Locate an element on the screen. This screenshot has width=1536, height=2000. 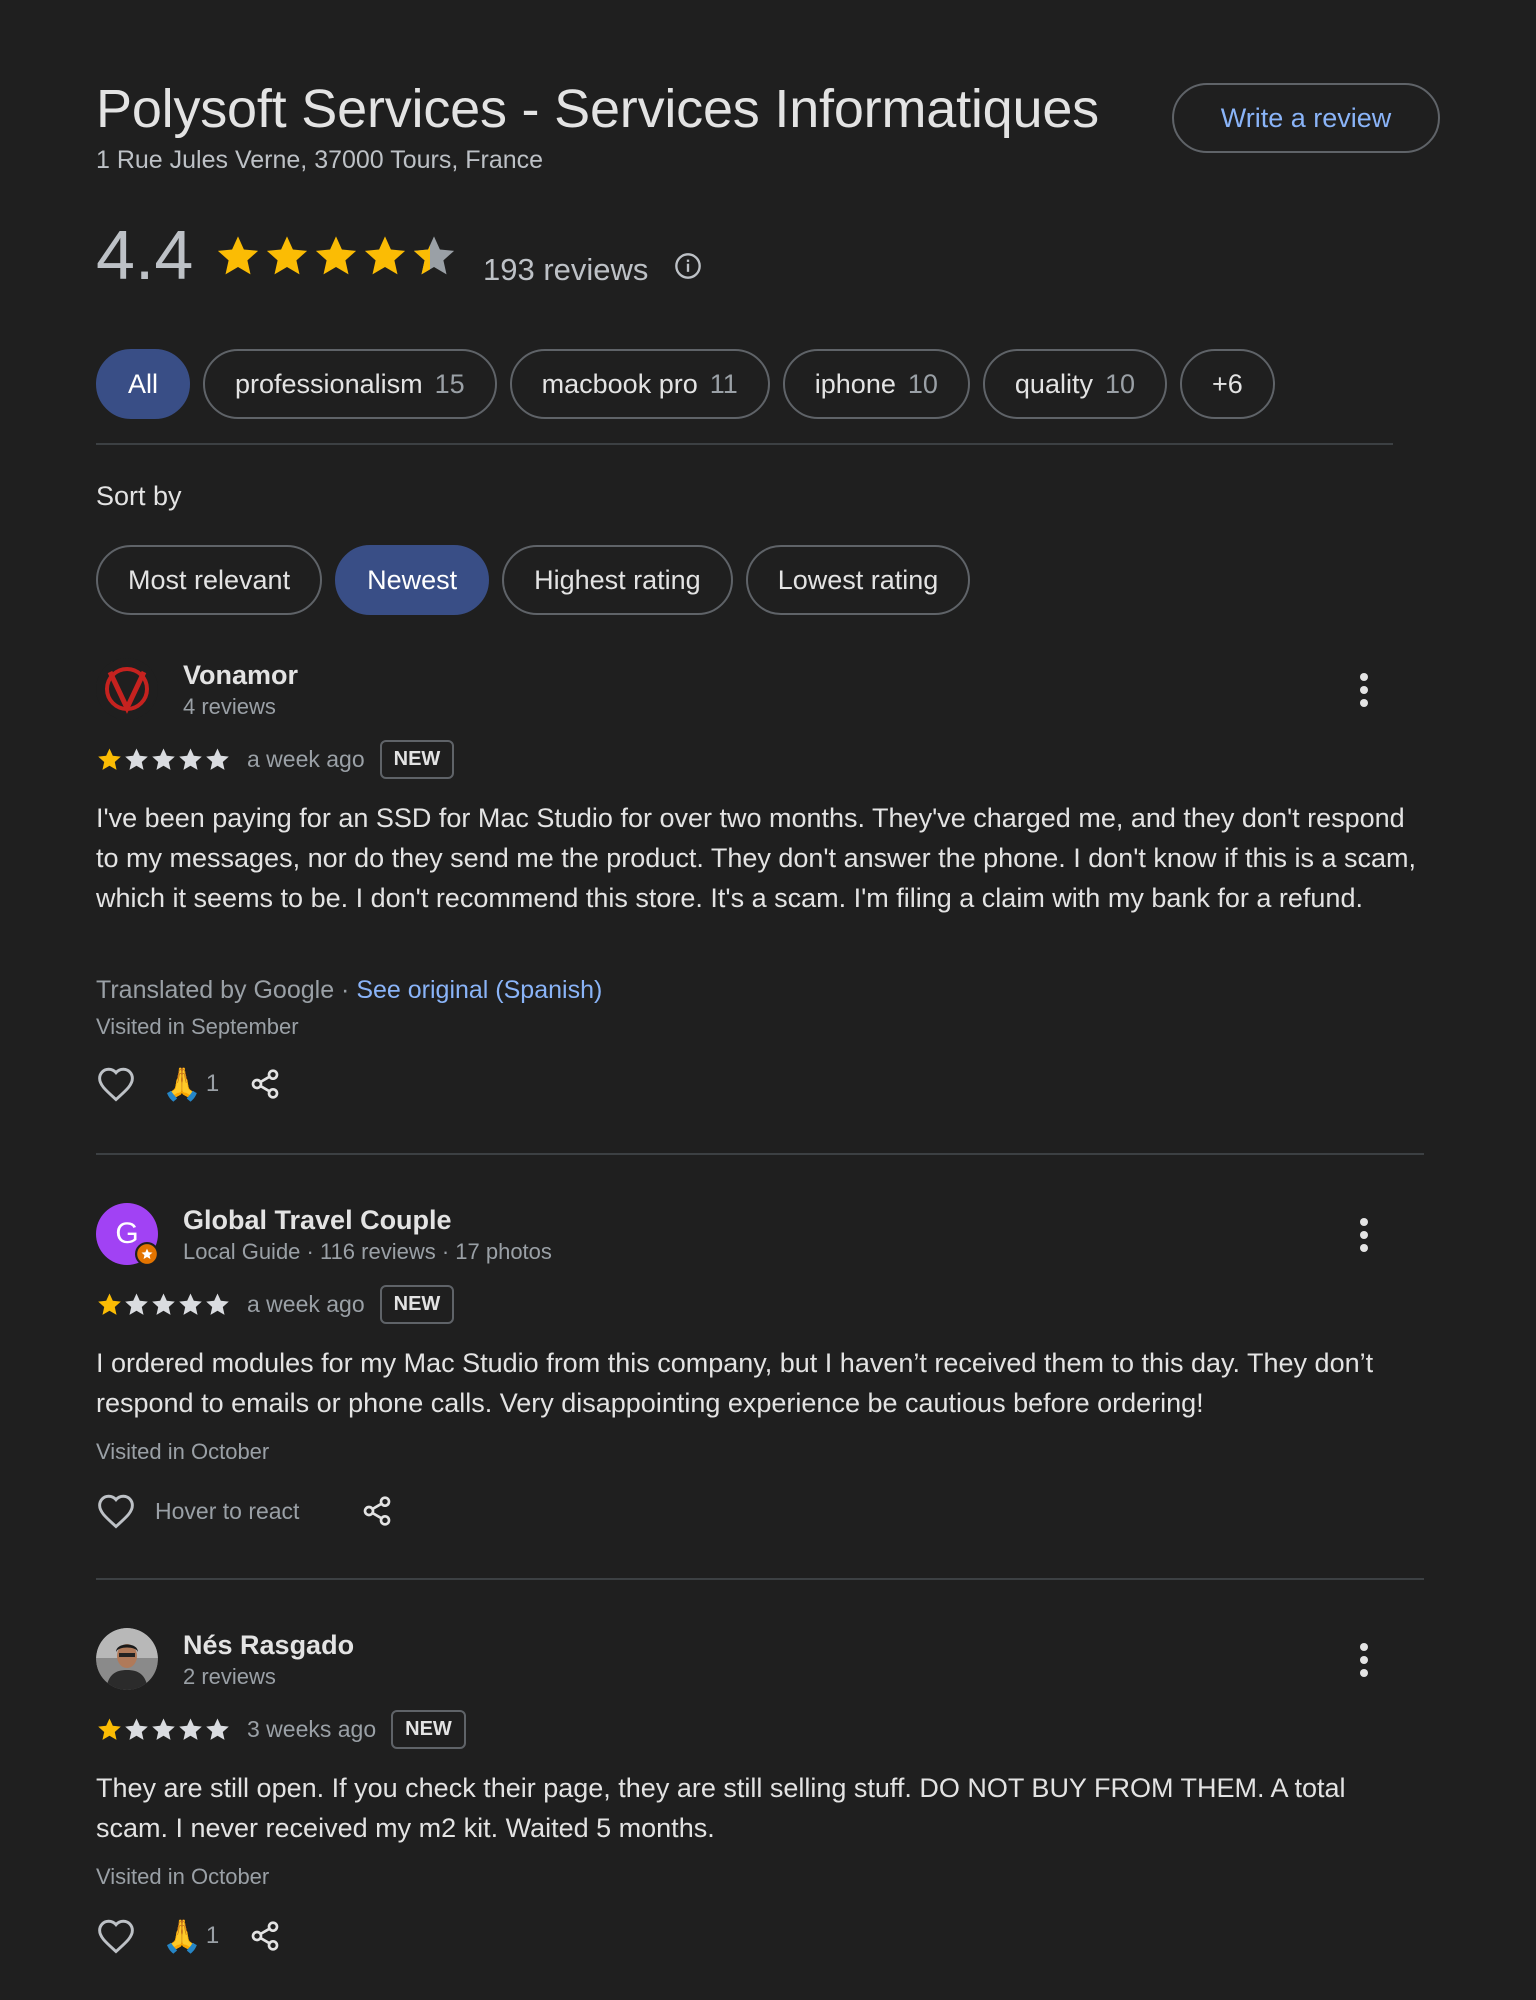
translated-by: Translated by Google is located at coordinates (215, 990).